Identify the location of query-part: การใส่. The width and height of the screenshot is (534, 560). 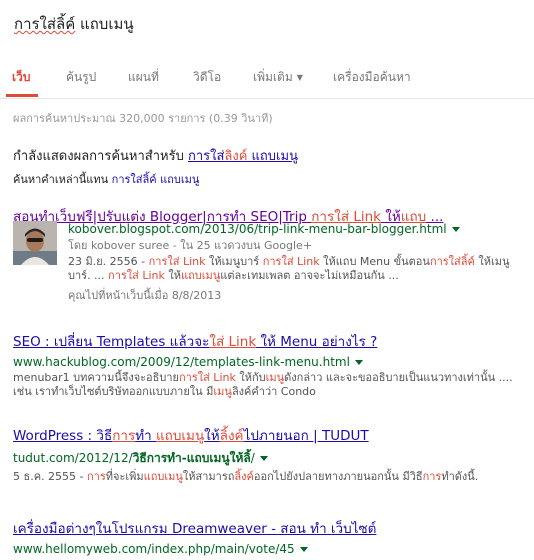
(35, 24).